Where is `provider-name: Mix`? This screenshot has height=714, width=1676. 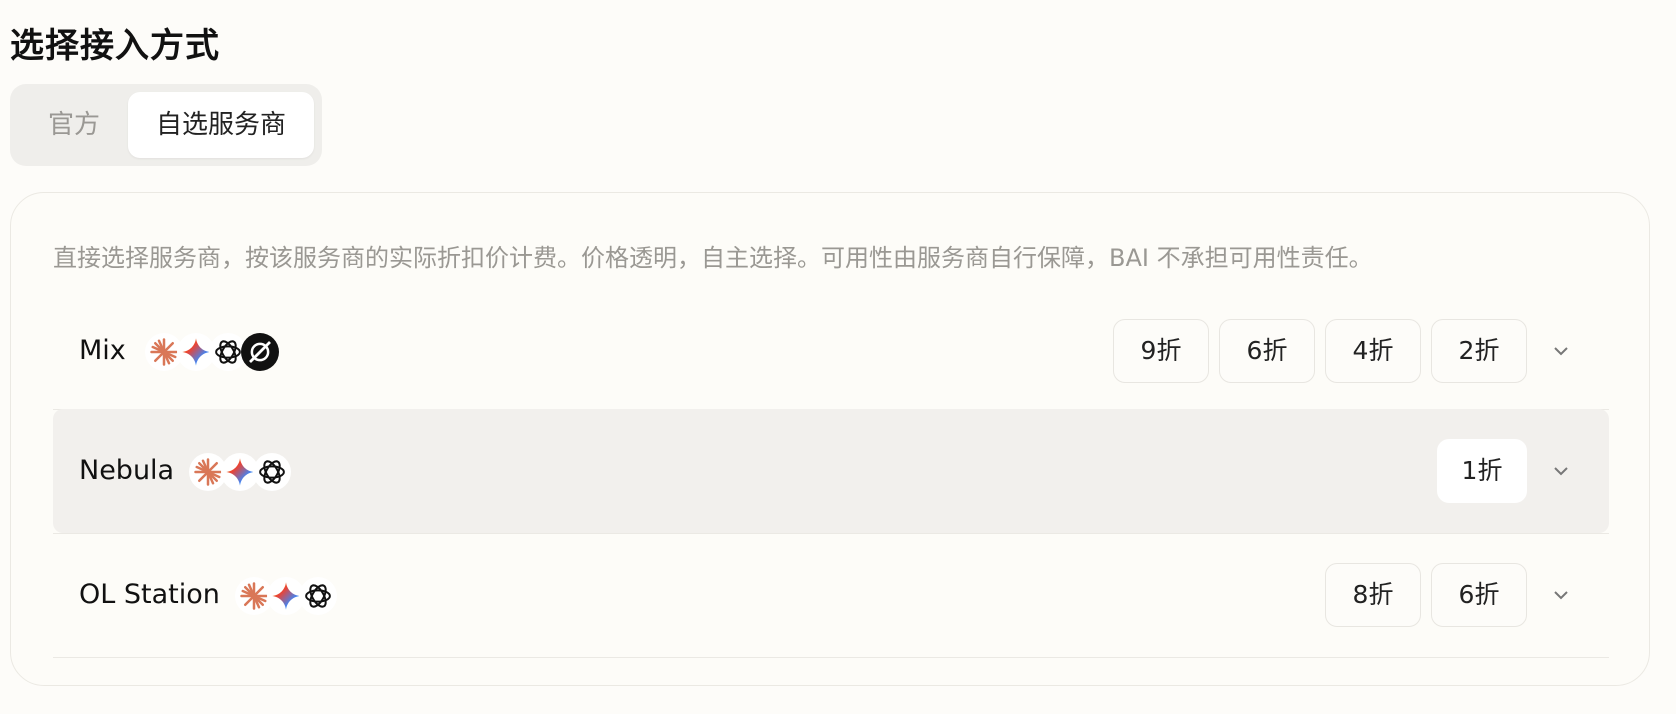
provider-name: Mix is located at coordinates (102, 350).